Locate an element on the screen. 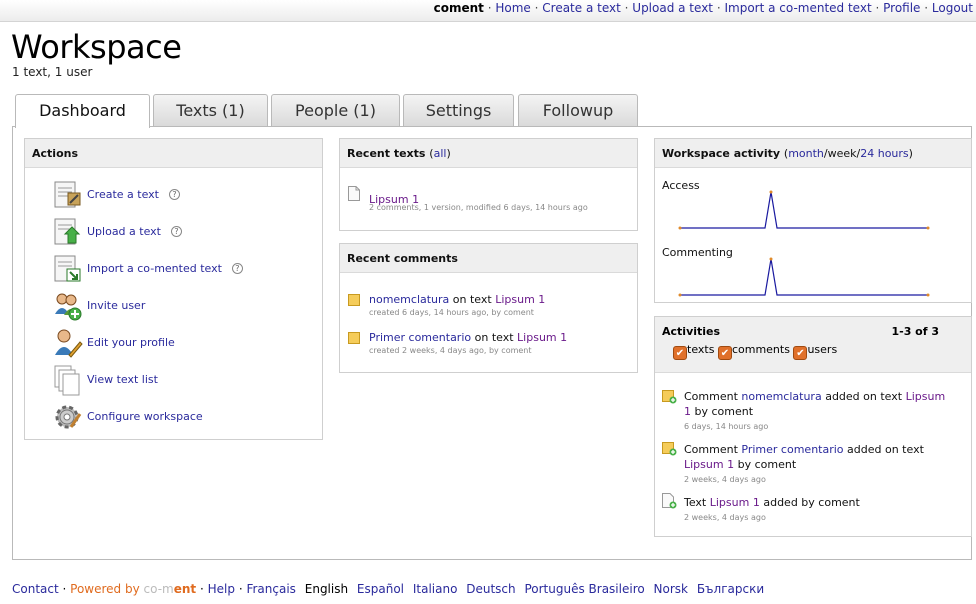 Image resolution: width=976 pixels, height=604 pixels. tab-people: People (1) is located at coordinates (335, 110).